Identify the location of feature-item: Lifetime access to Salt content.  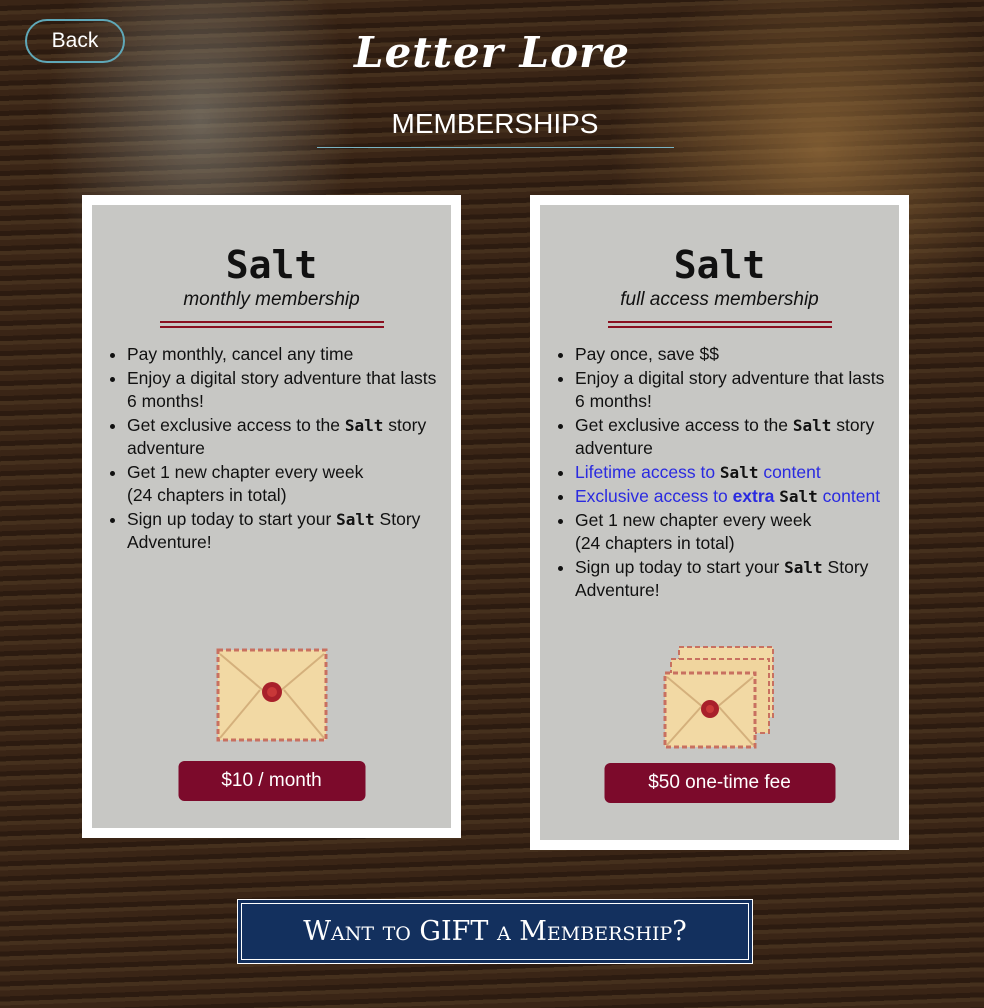
(734, 472).